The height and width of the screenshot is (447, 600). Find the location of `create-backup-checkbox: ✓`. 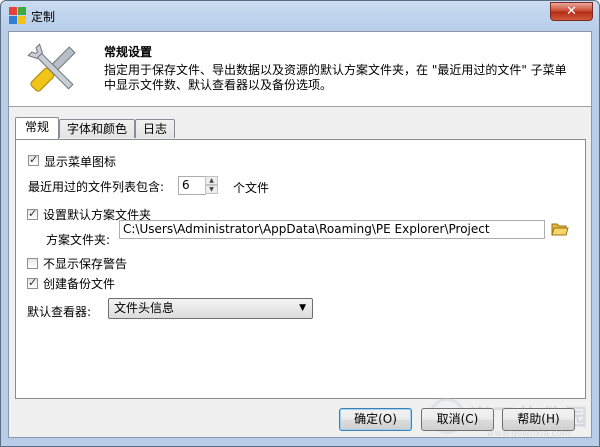

create-backup-checkbox: ✓ is located at coordinates (32, 282).